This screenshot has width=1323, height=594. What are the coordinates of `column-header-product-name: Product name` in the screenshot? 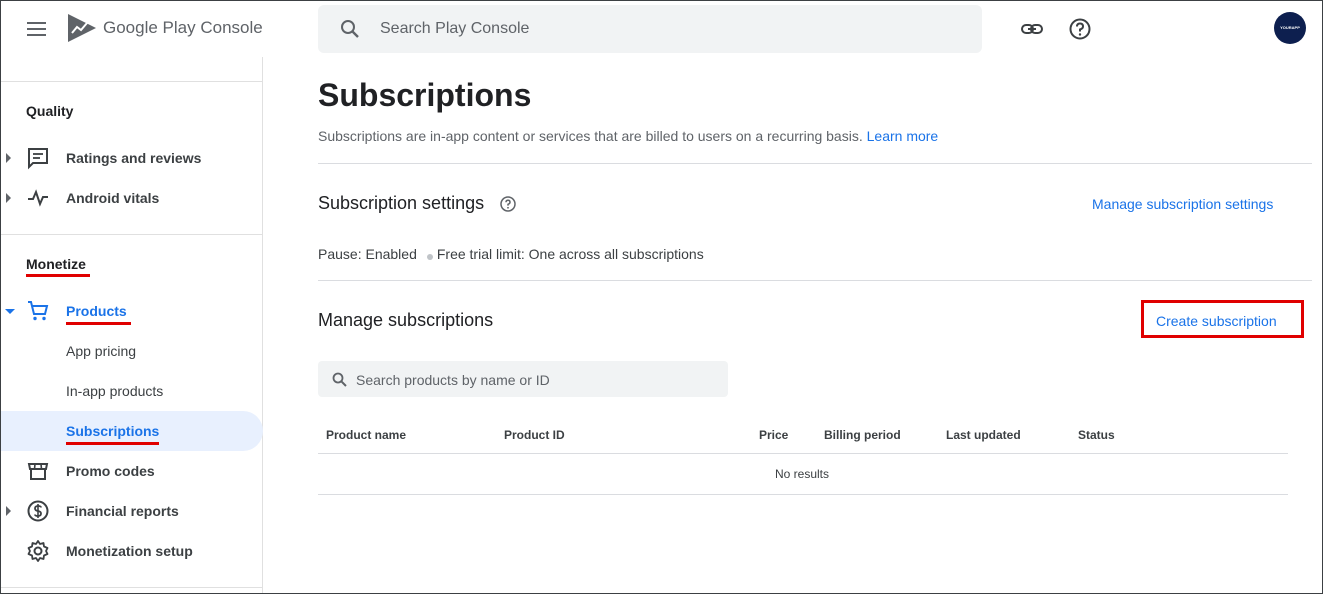 It's located at (366, 435).